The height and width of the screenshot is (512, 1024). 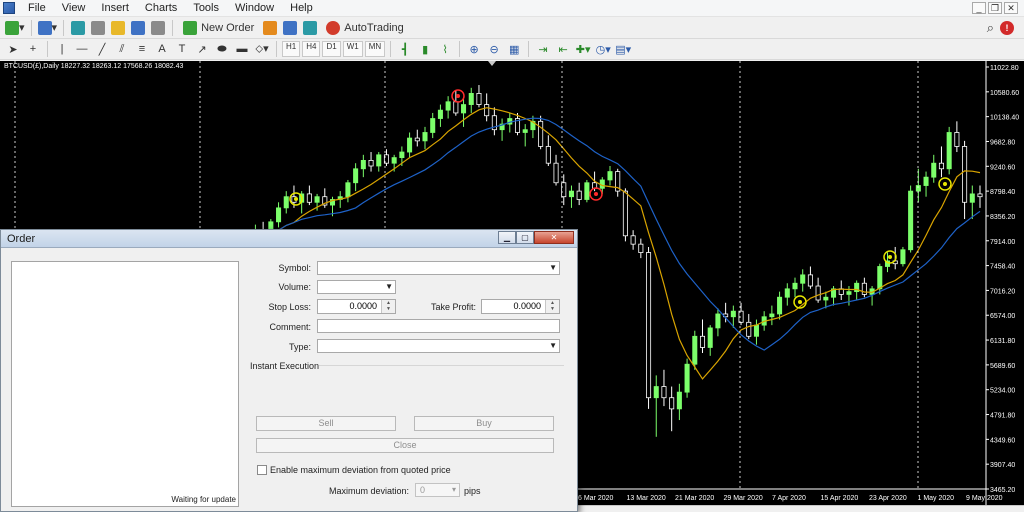 I want to click on market-button, so click(x=310, y=28).